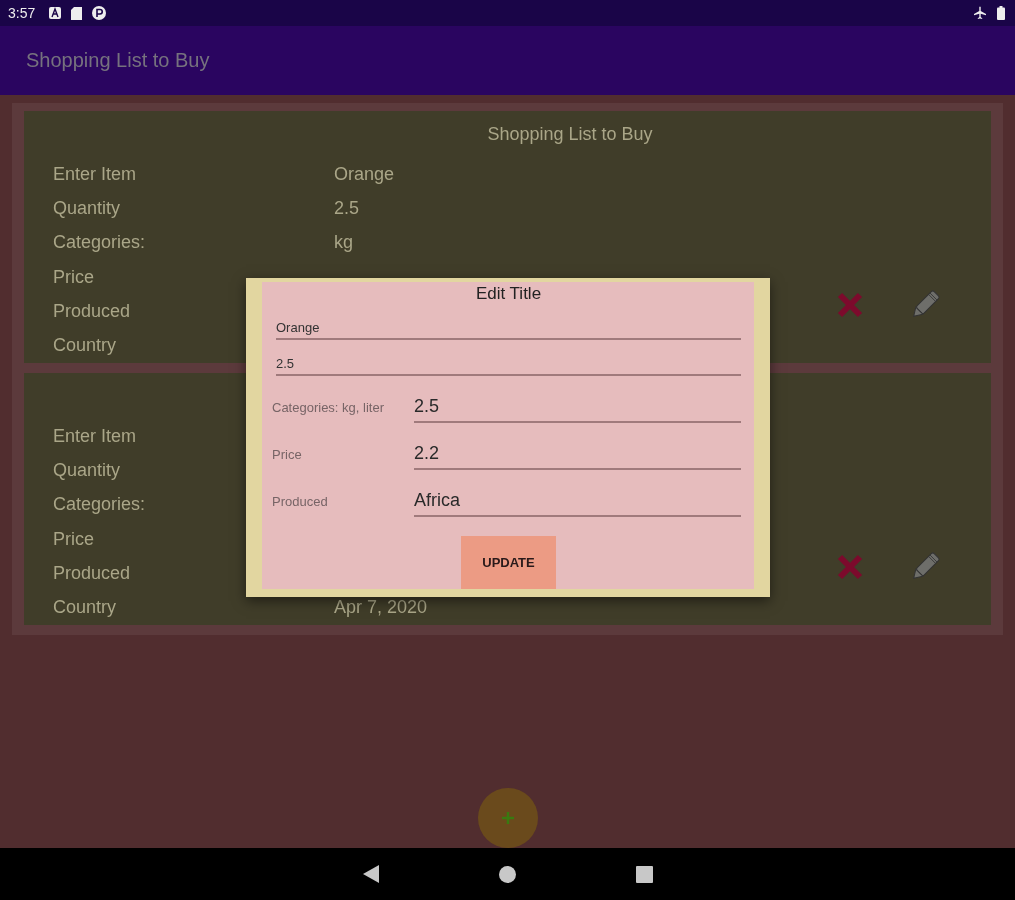 The image size is (1015, 900). I want to click on status-time: 3:57, so click(22, 13).